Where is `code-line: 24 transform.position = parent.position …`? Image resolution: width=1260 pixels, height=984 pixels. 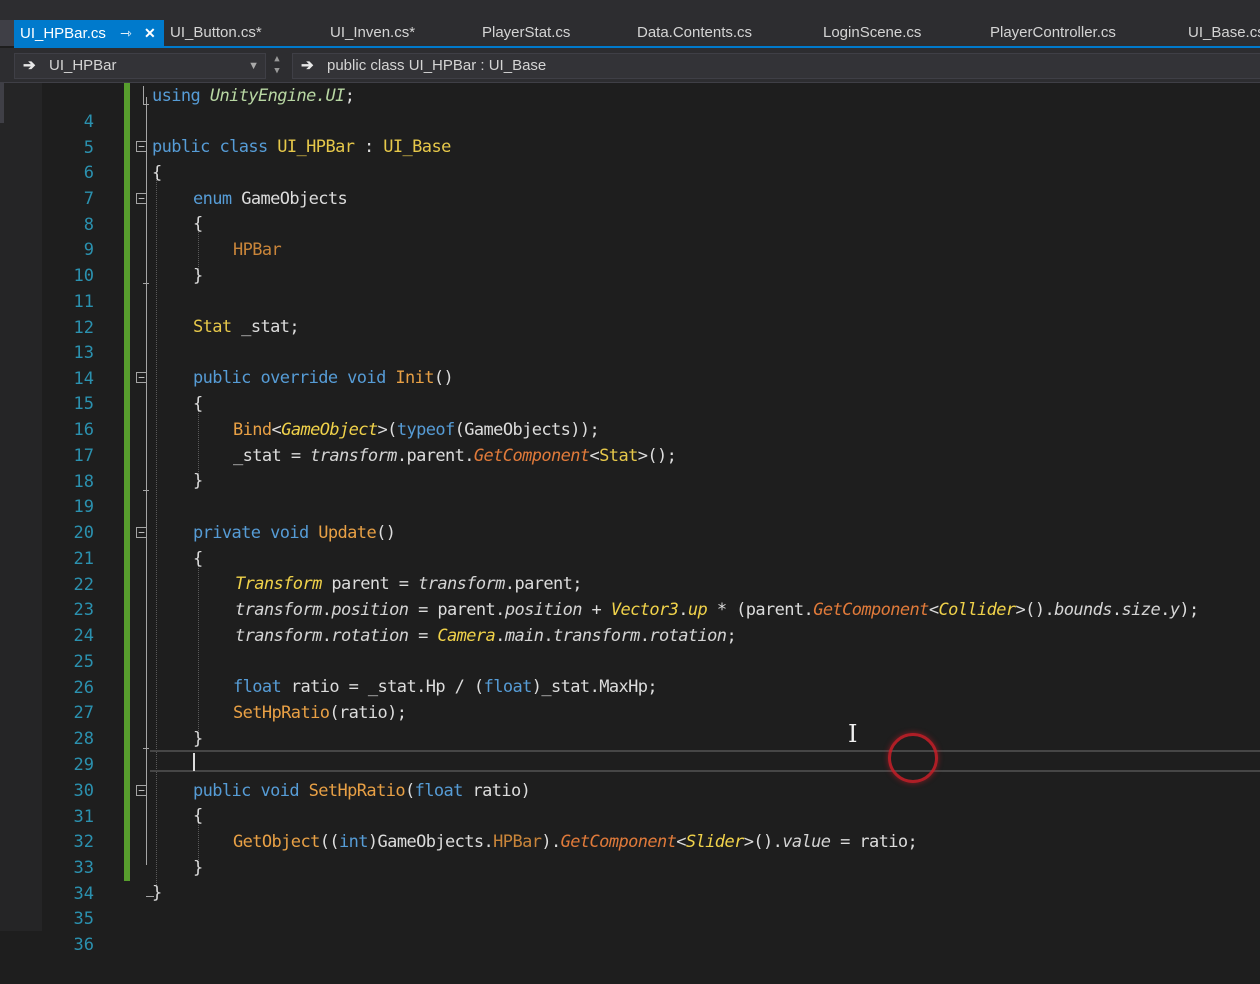
code-line: 24 transform.position = parent.position … is located at coordinates (630, 621).